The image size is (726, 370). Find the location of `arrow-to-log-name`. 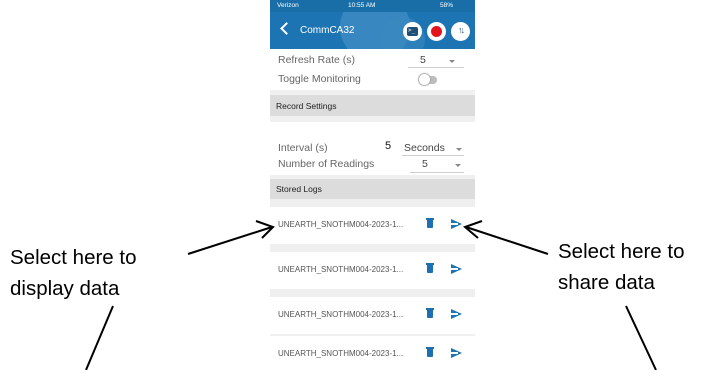

arrow-to-log-name is located at coordinates (230, 240).